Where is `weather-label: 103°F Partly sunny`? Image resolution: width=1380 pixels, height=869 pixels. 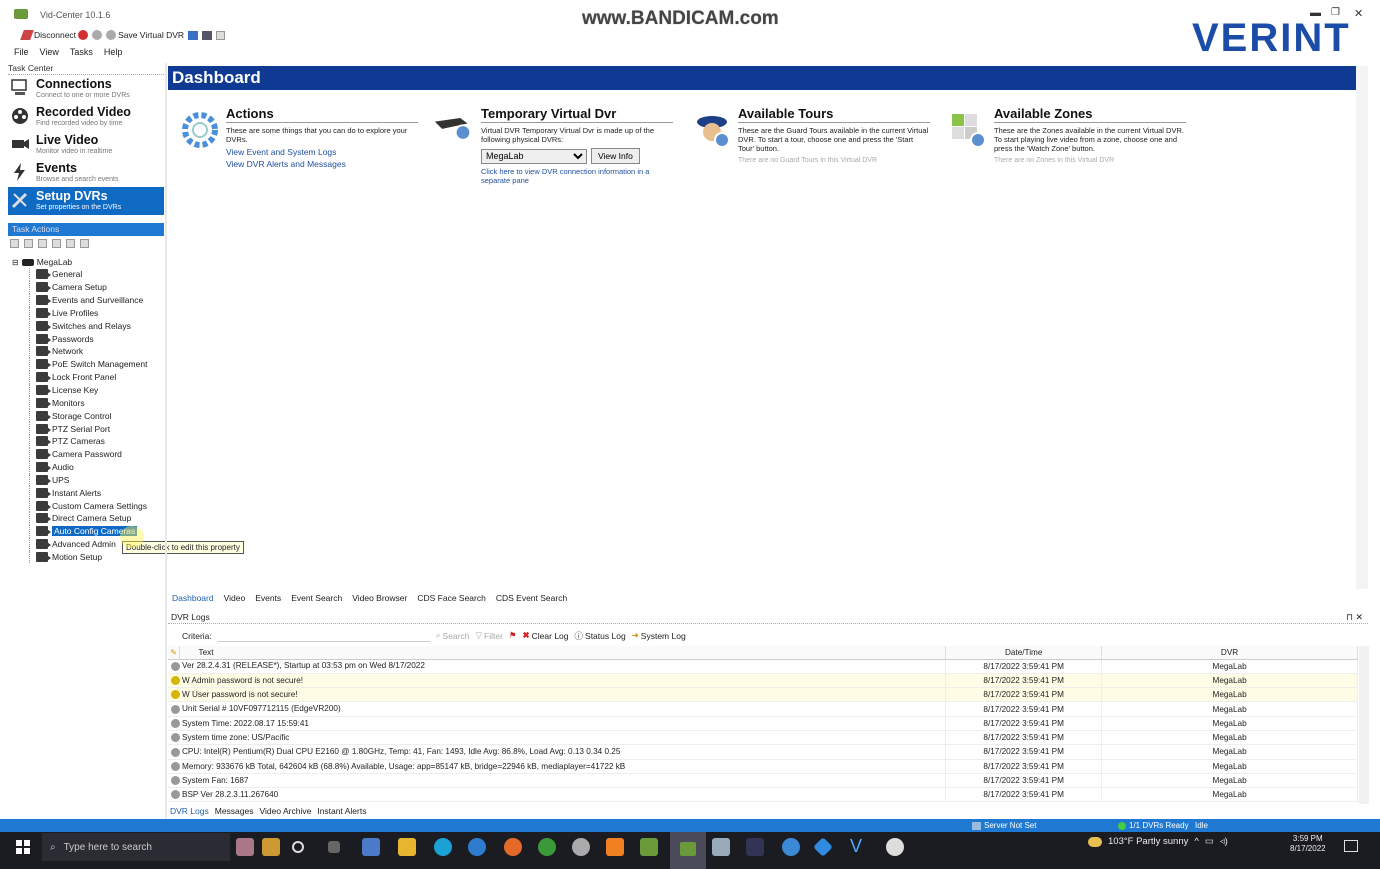
weather-label: 103°F Partly sunny is located at coordinates (1148, 841).